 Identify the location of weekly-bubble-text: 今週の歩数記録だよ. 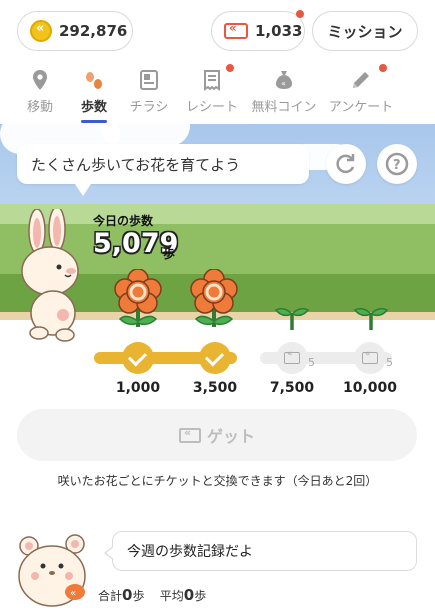
(190, 552).